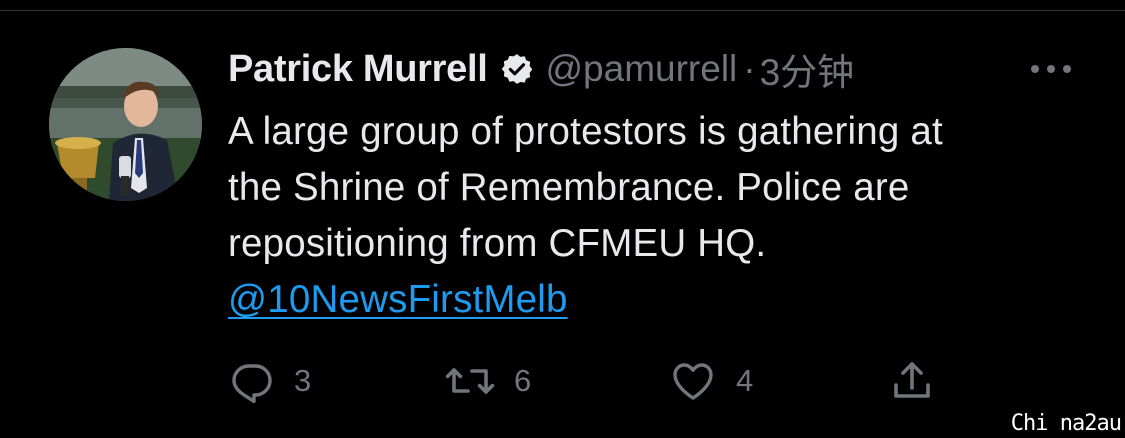  Describe the element at coordinates (807, 69) in the screenshot. I see `timestamp: 3分钟` at that location.